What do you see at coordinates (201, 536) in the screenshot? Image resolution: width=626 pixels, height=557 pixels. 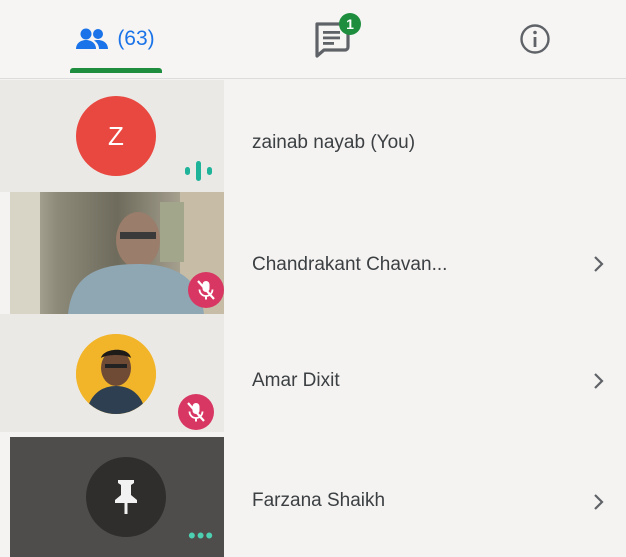 I see `more-options-icon: •••` at bounding box center [201, 536].